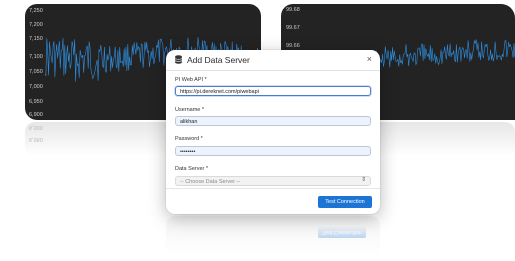  Describe the element at coordinates (273, 181) in the screenshot. I see `dataserver-select: -- Choose Data Server -- ⇕` at that location.